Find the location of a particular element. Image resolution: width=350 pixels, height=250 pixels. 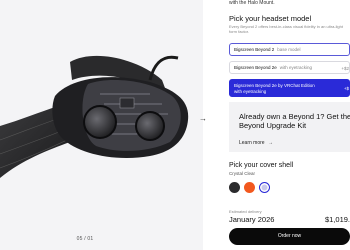

slide-counter: 05 / 01 is located at coordinates (85, 239).